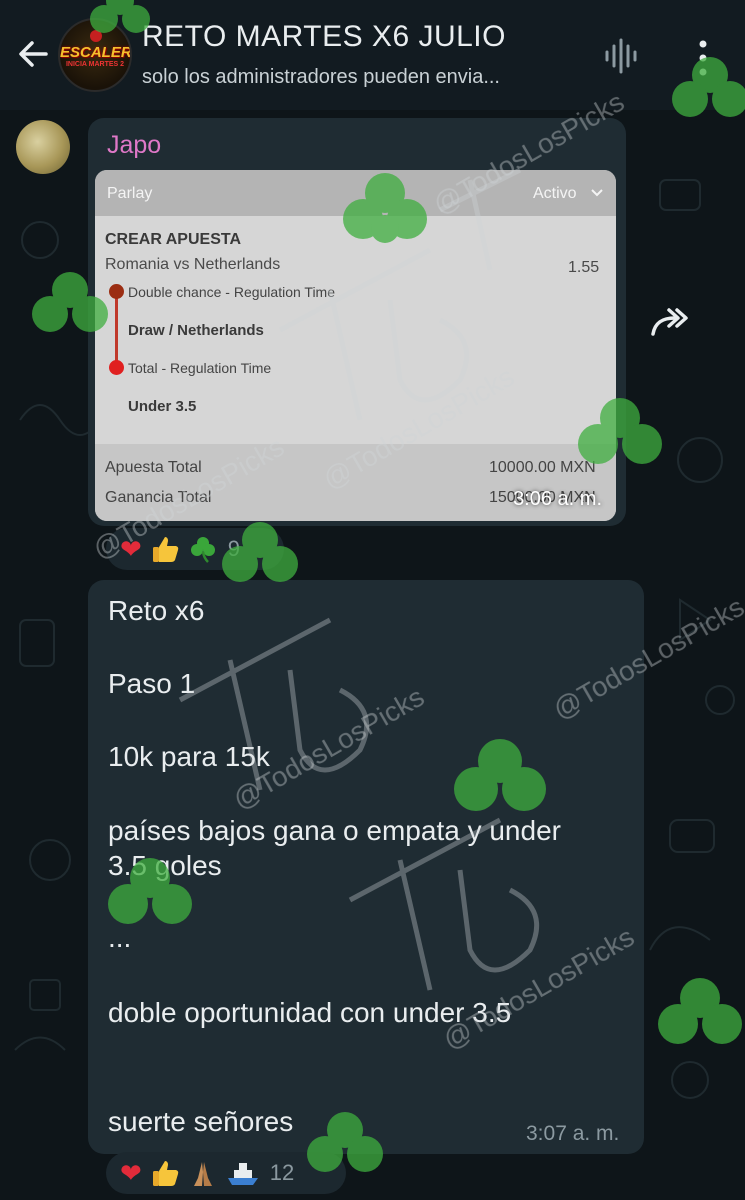  What do you see at coordinates (162, 406) in the screenshot?
I see `leg2-pick: Under 3.5` at bounding box center [162, 406].